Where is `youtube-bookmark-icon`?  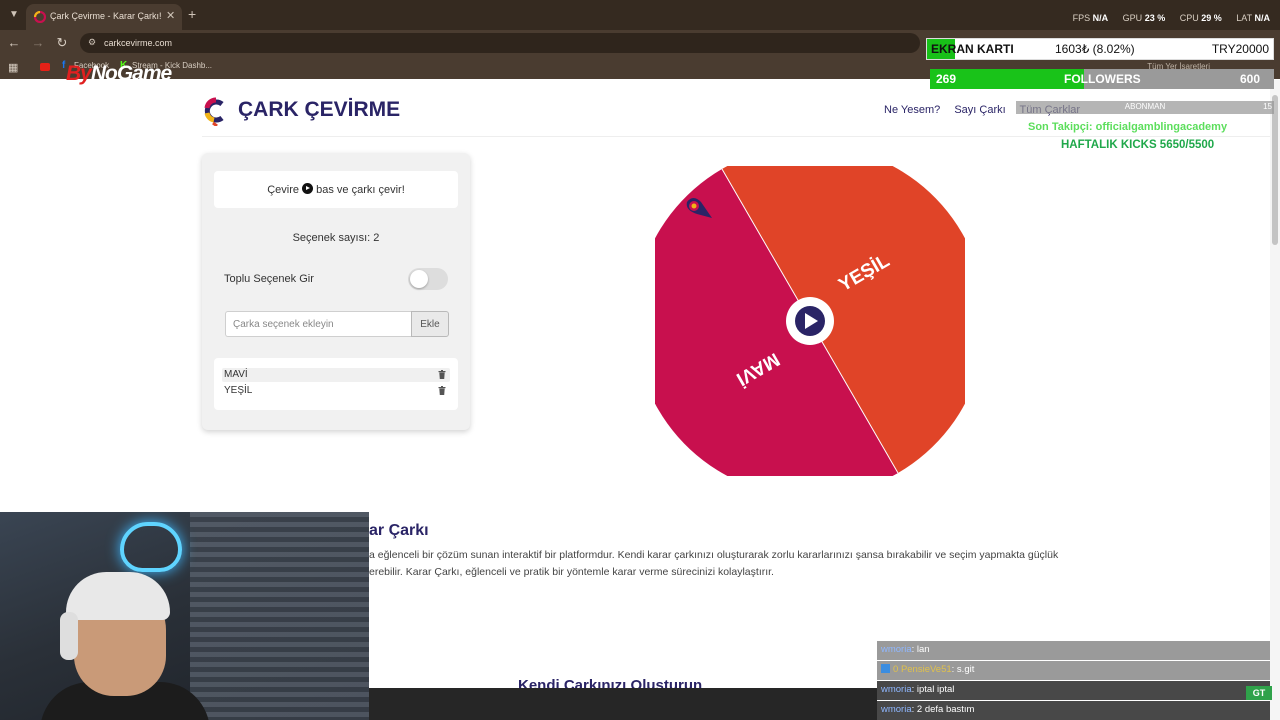 youtube-bookmark-icon is located at coordinates (45, 67).